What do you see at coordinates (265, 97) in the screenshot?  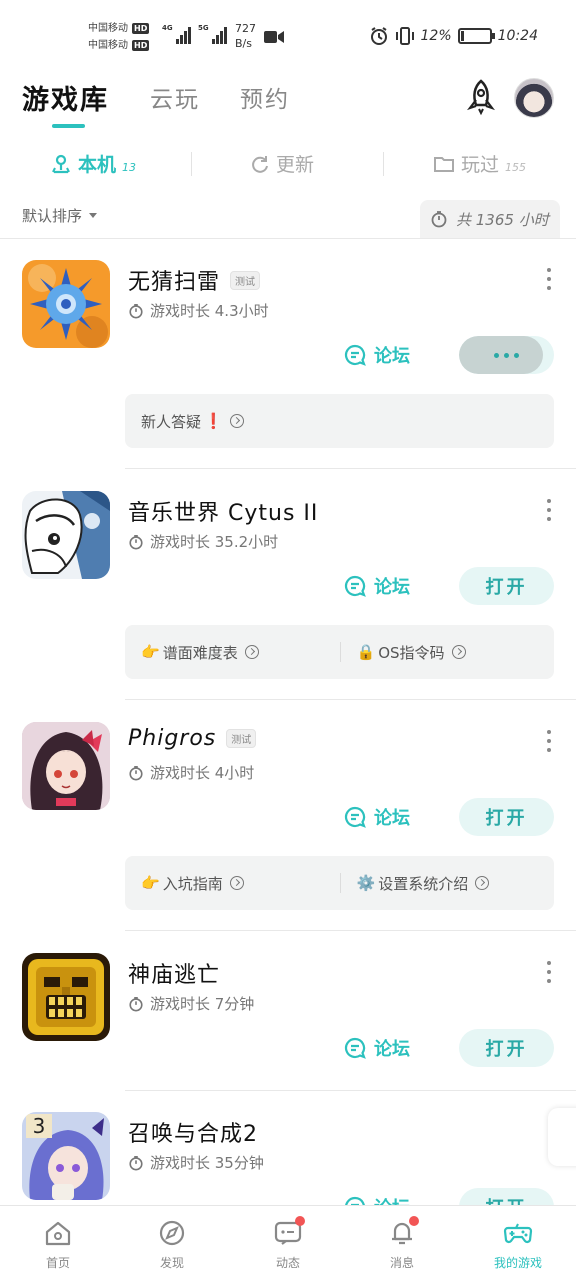 I see `tab-reservations: 预约` at bounding box center [265, 97].